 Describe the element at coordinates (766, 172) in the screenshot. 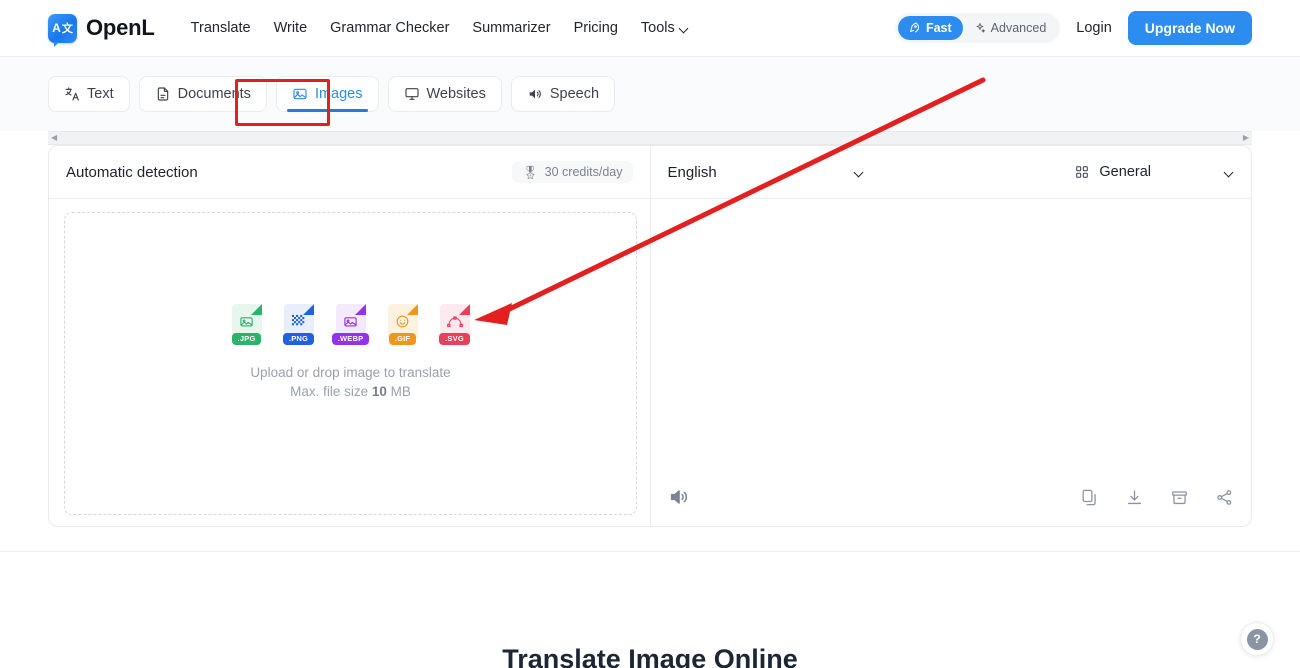

I see `target-language-selector: English` at that location.